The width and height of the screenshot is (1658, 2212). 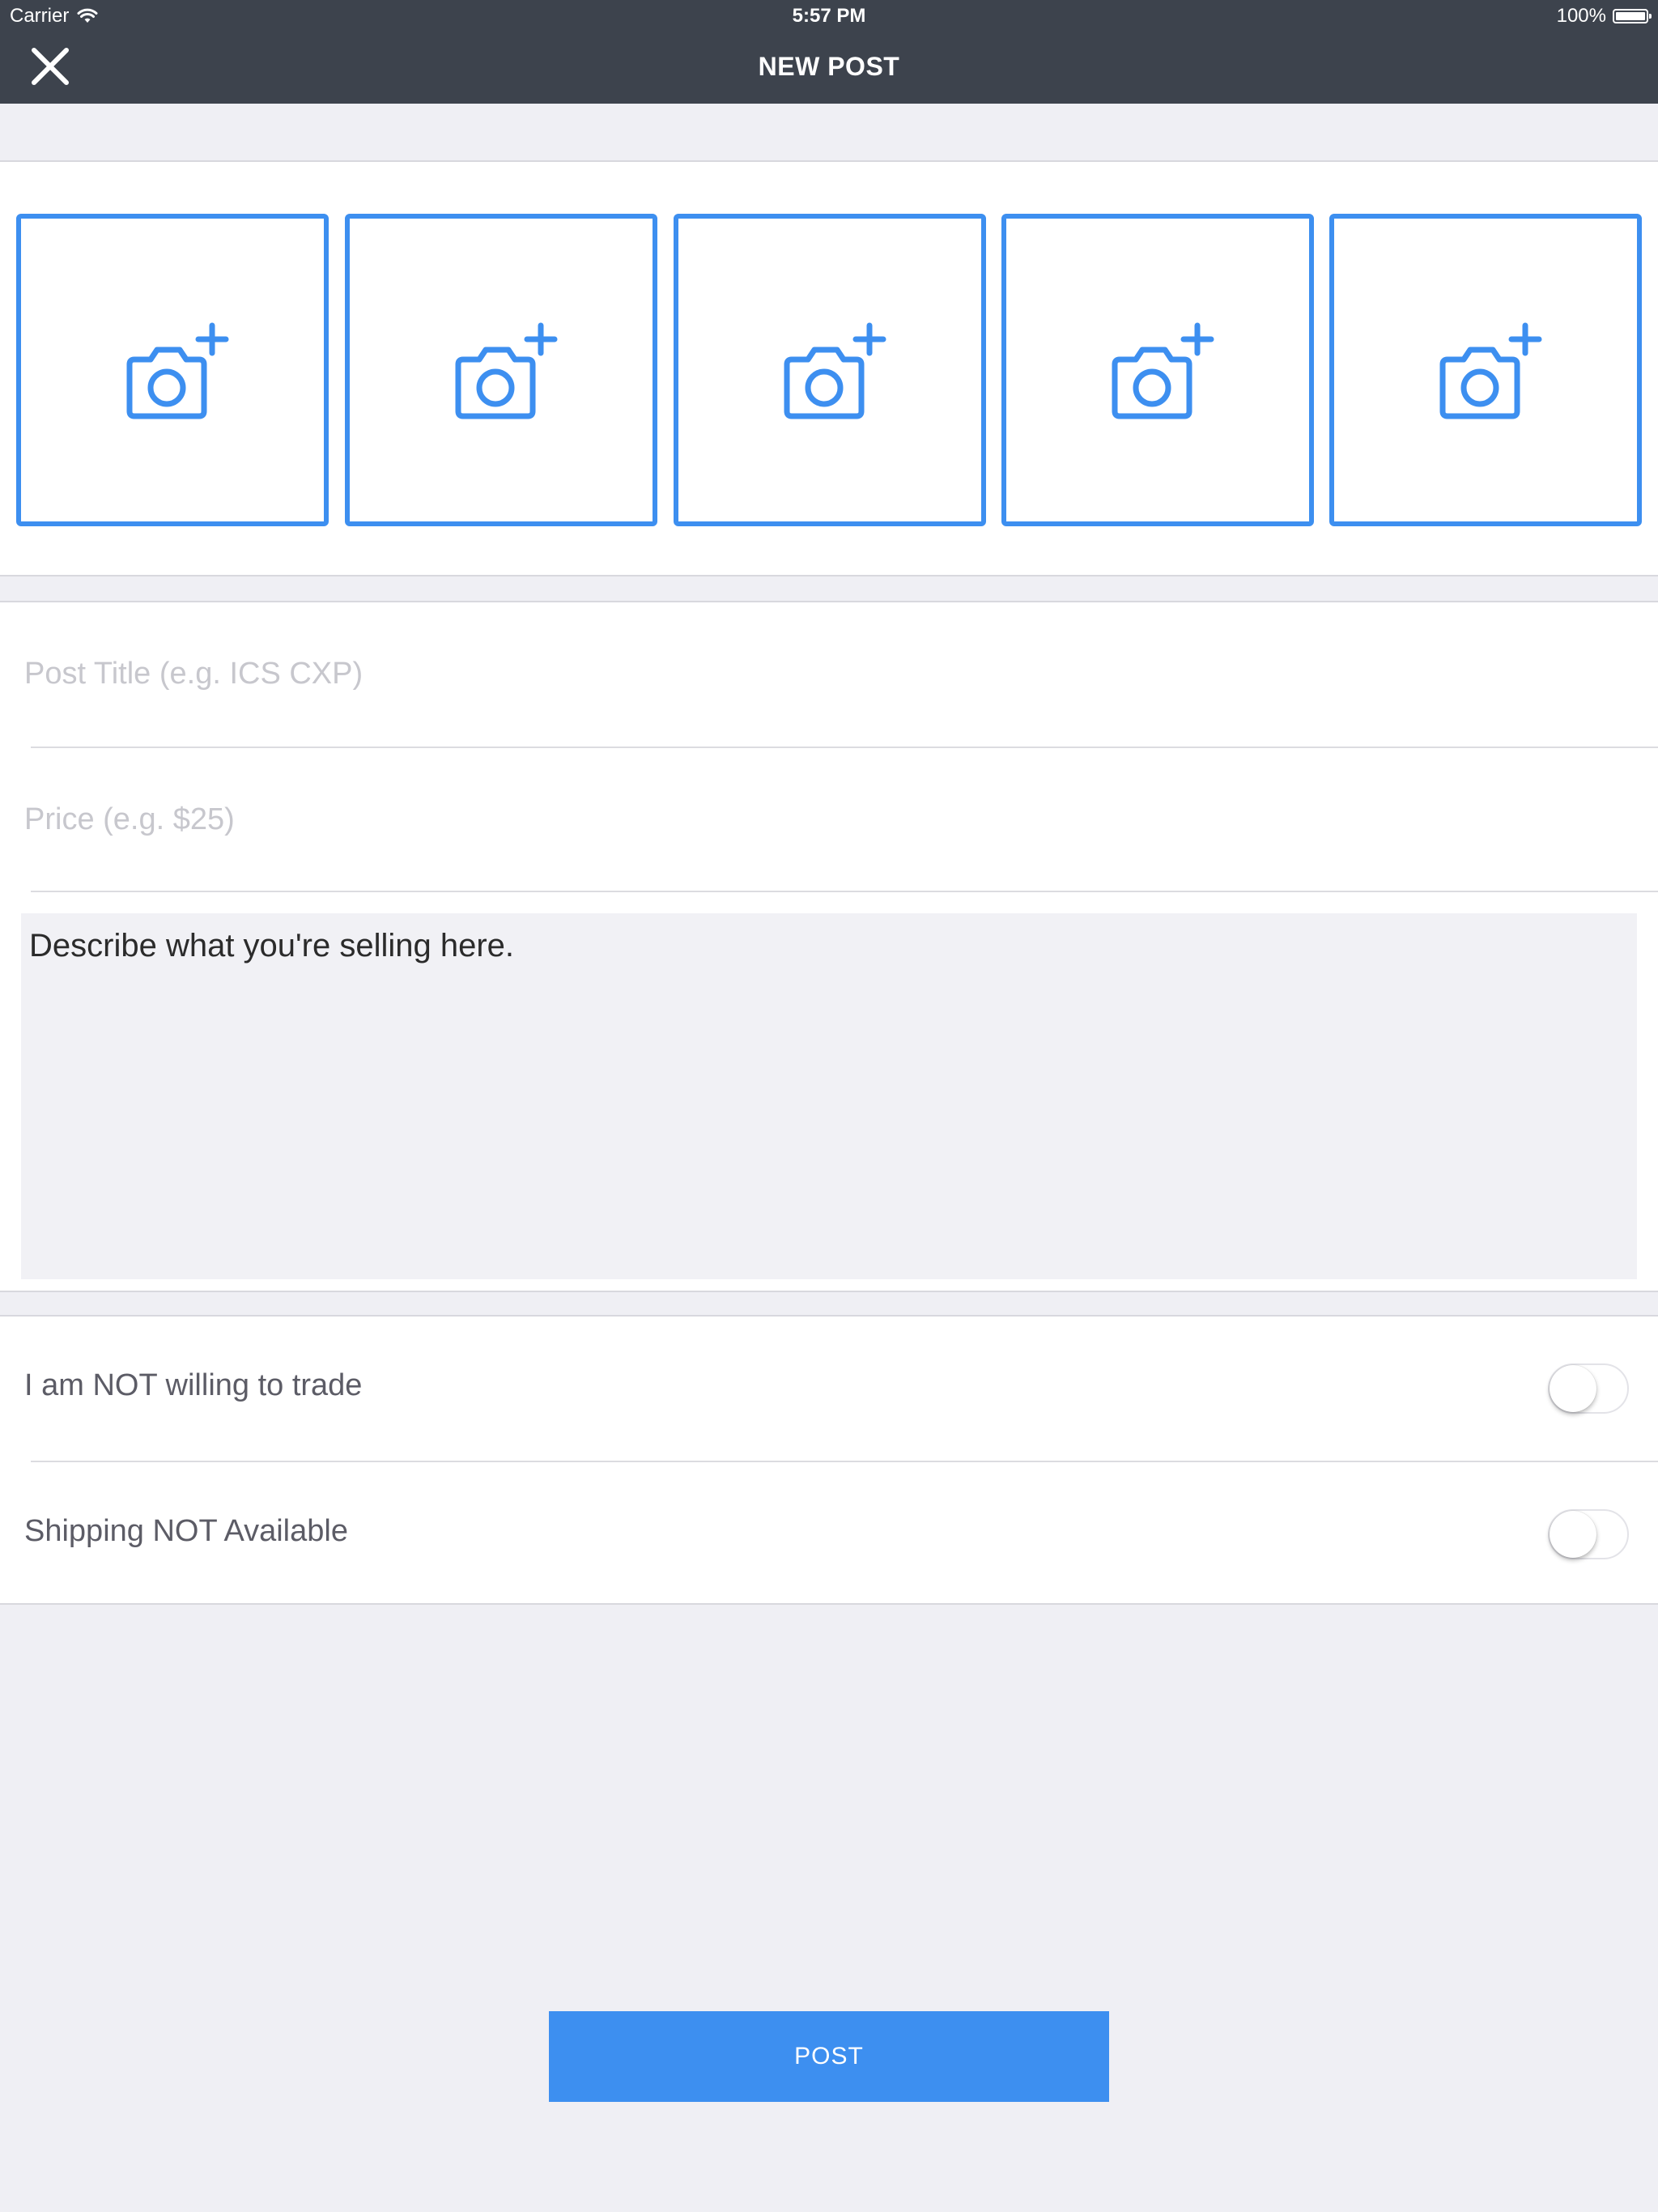 What do you see at coordinates (829, 1534) in the screenshot?
I see `toggle-row-shipping: Shipping NOT Available` at bounding box center [829, 1534].